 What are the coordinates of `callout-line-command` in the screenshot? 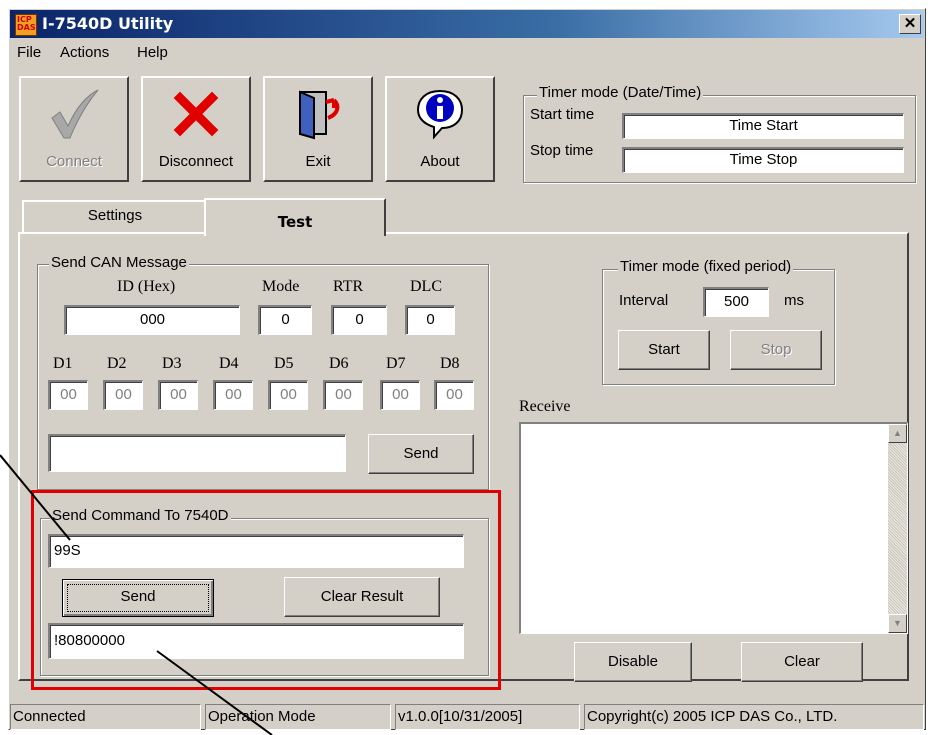 It's located at (35, 497).